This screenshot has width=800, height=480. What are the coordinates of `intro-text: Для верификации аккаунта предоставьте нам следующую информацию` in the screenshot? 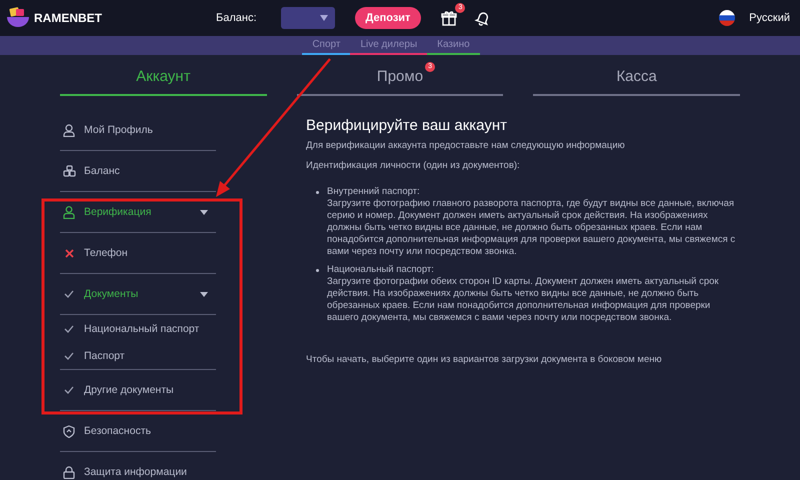 It's located at (466, 146).